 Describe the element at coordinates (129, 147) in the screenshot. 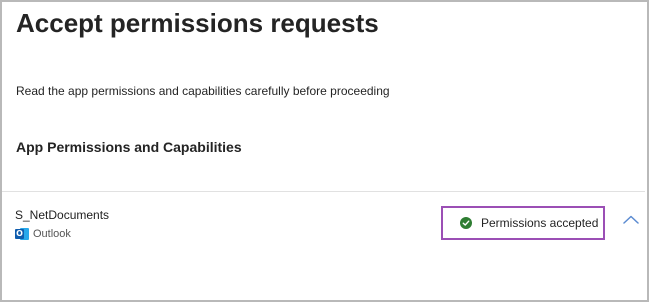

I see `section-title: App Permissions and Capabilities` at that location.